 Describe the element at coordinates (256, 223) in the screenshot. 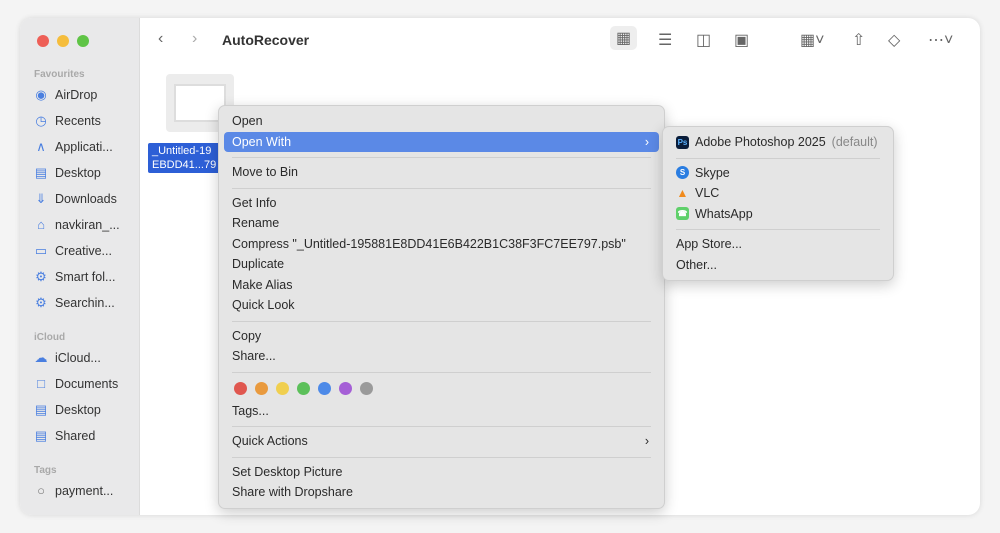

I see `label: Rename` at that location.